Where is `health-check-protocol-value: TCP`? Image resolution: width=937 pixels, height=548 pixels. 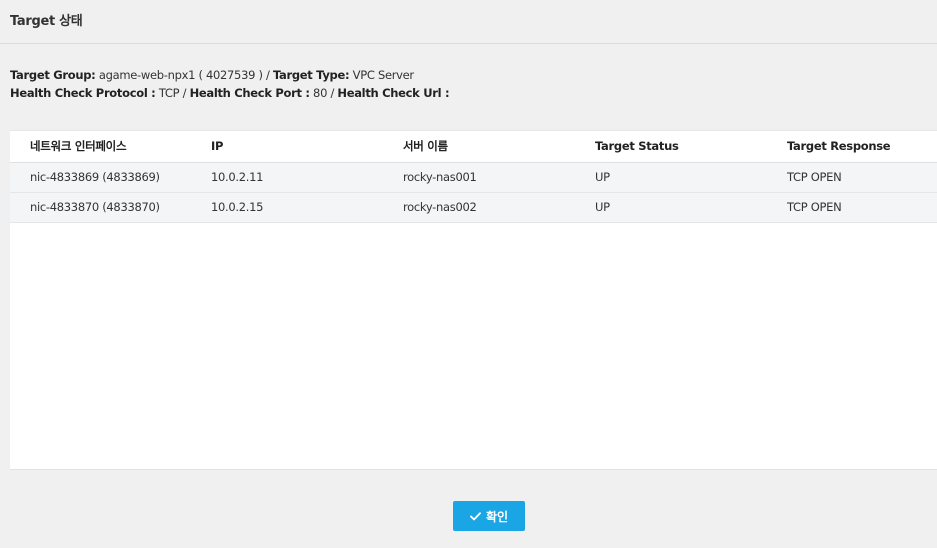
health-check-protocol-value: TCP is located at coordinates (169, 93).